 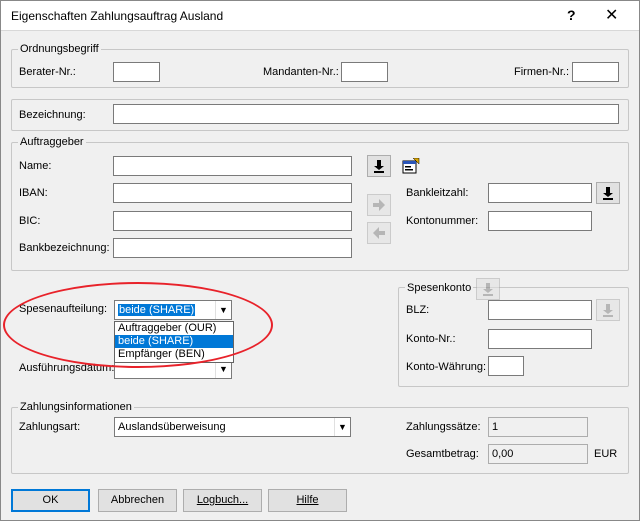 What do you see at coordinates (571, 15) in the screenshot?
I see `help-icon: ?` at bounding box center [571, 15].